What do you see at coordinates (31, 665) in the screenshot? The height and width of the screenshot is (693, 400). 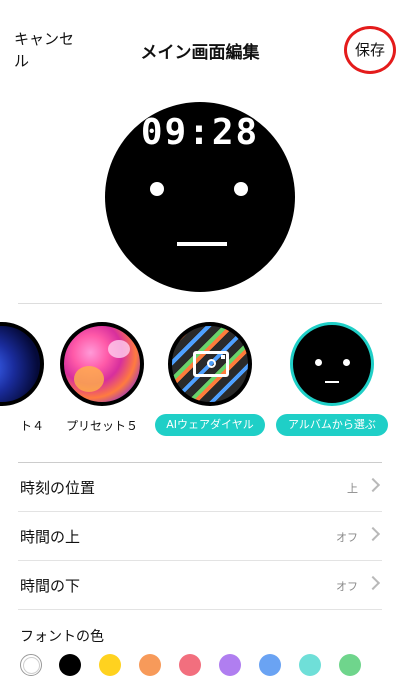 I see `color-swatch-white` at bounding box center [31, 665].